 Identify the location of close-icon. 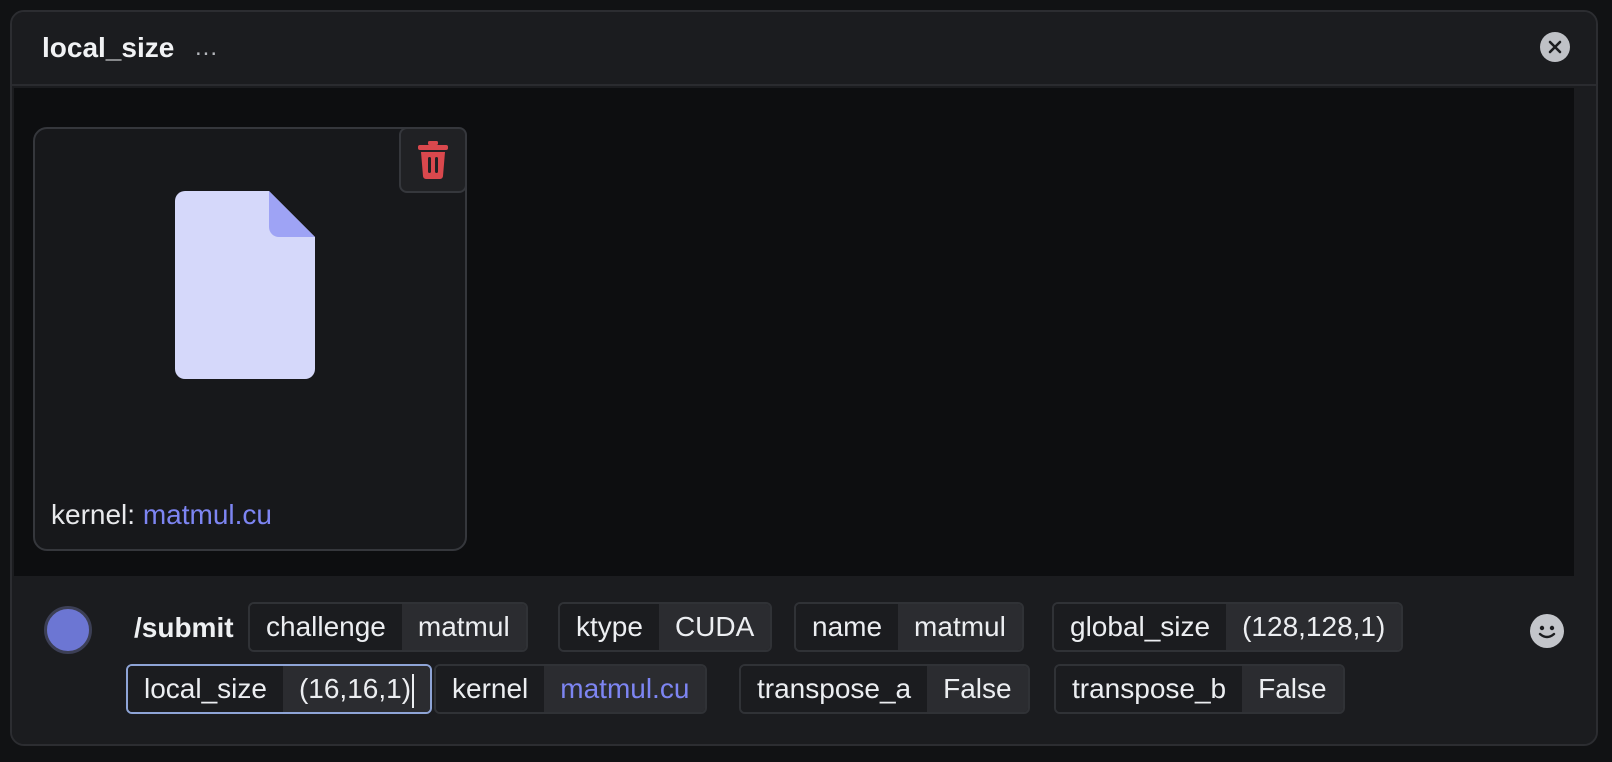
(1555, 47).